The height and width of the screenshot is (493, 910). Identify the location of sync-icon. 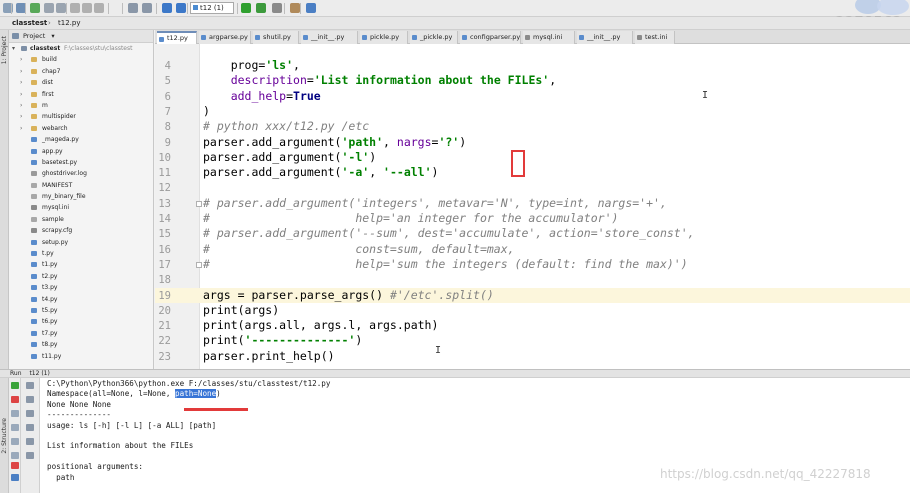
(35, 8).